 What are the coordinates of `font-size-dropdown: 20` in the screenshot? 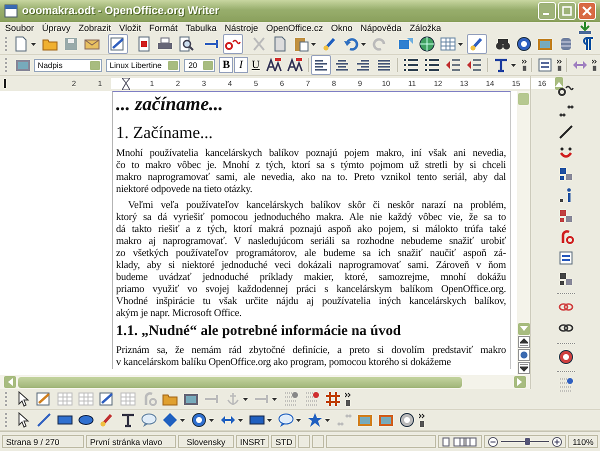 It's located at (200, 65).